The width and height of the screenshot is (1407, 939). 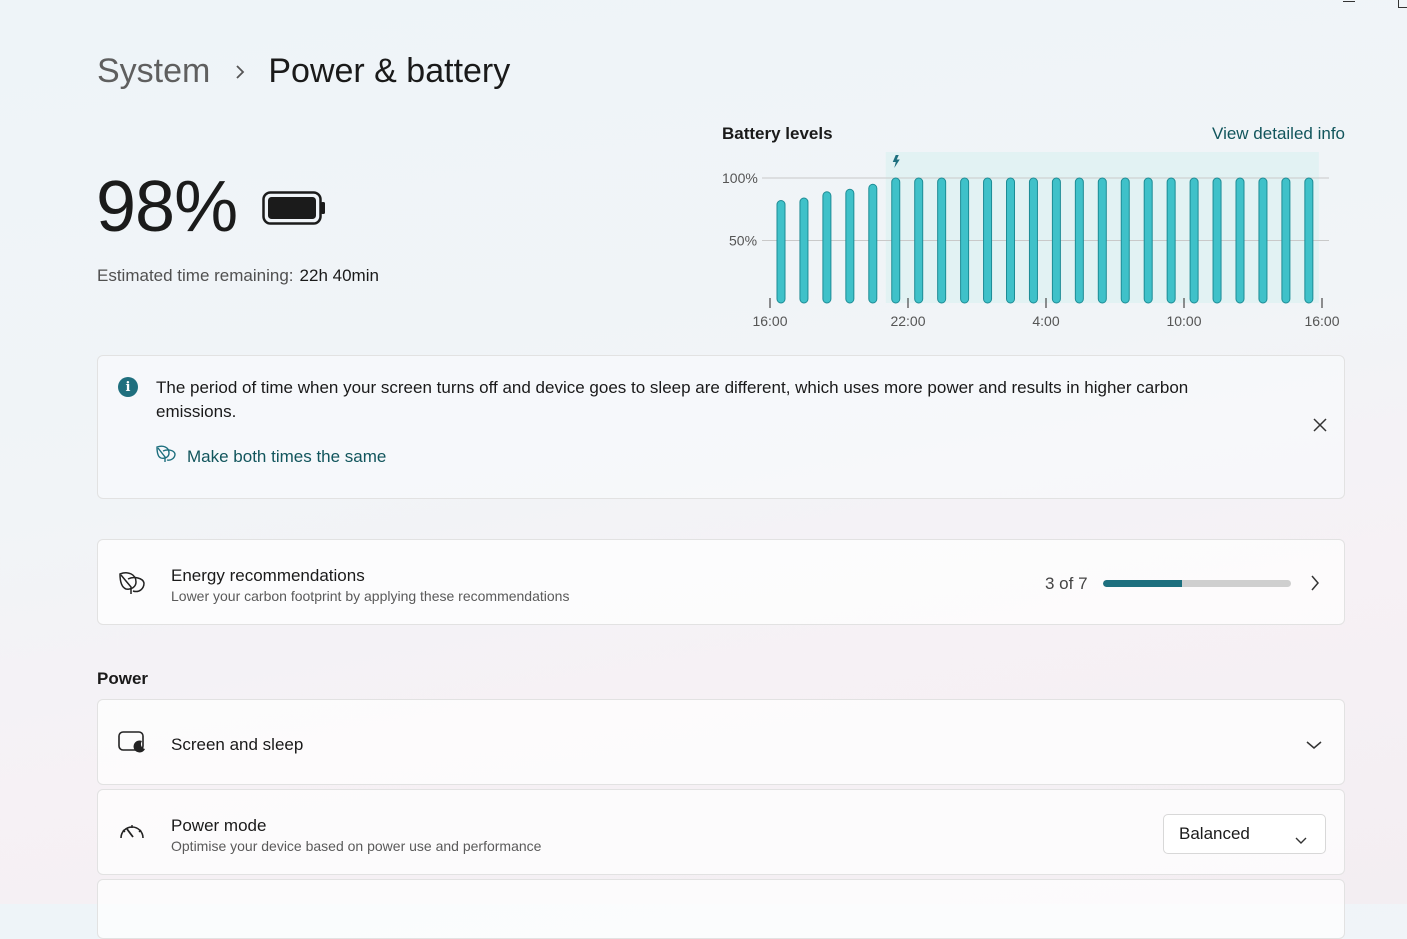 I want to click on y-tick-label: 100%, so click(x=740, y=178).